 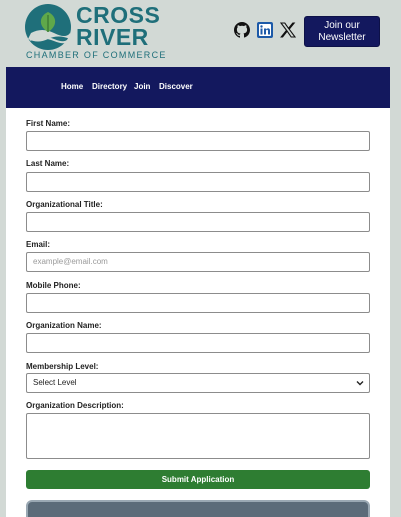 What do you see at coordinates (198, 87) in the screenshot?
I see `main-navigation: Home Directory Join Discover` at bounding box center [198, 87].